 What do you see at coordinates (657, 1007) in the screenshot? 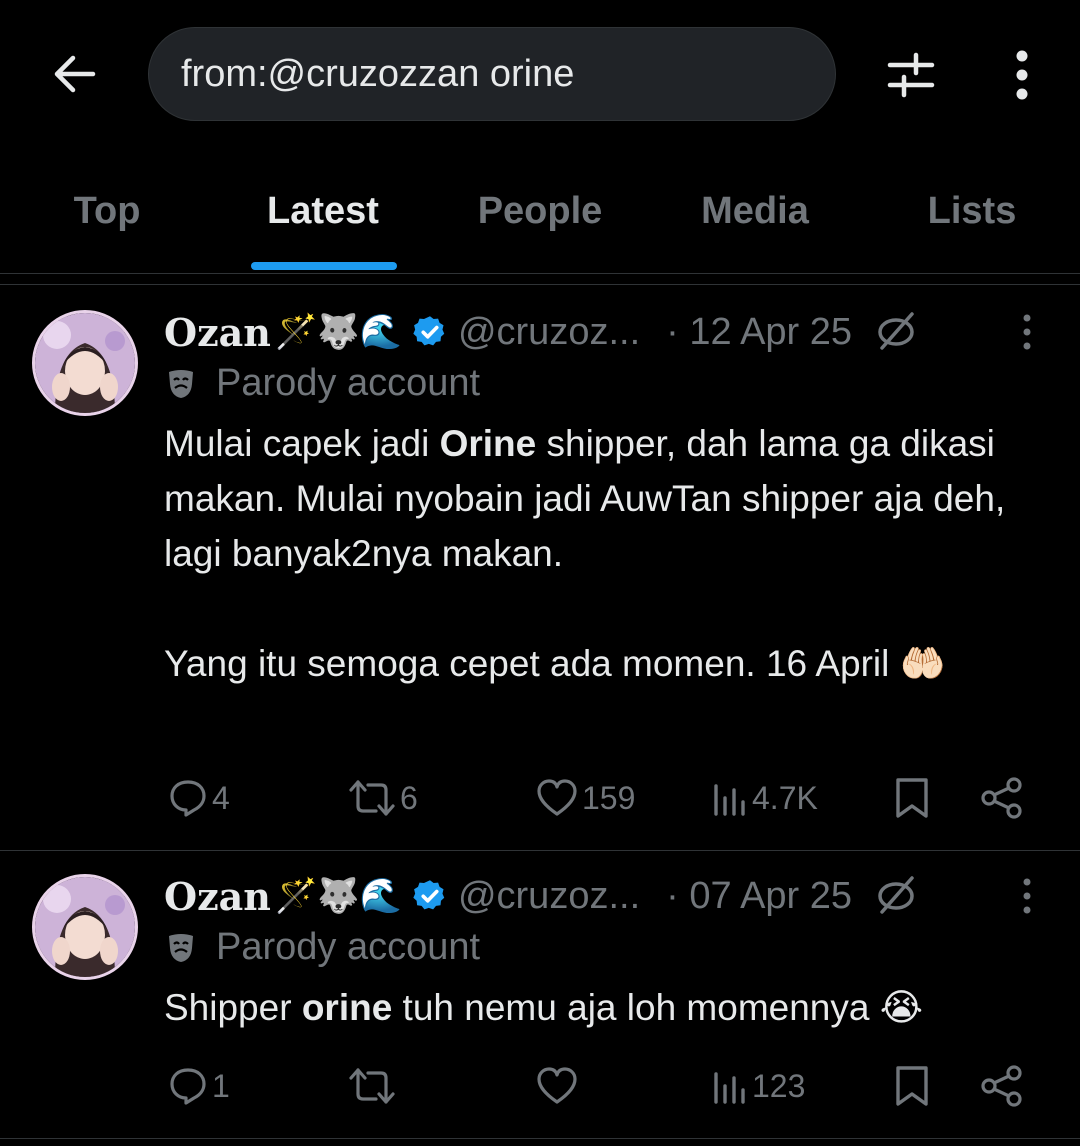
I see `tweet-text-part: tuh nemu aja loh momennya 😭` at bounding box center [657, 1007].